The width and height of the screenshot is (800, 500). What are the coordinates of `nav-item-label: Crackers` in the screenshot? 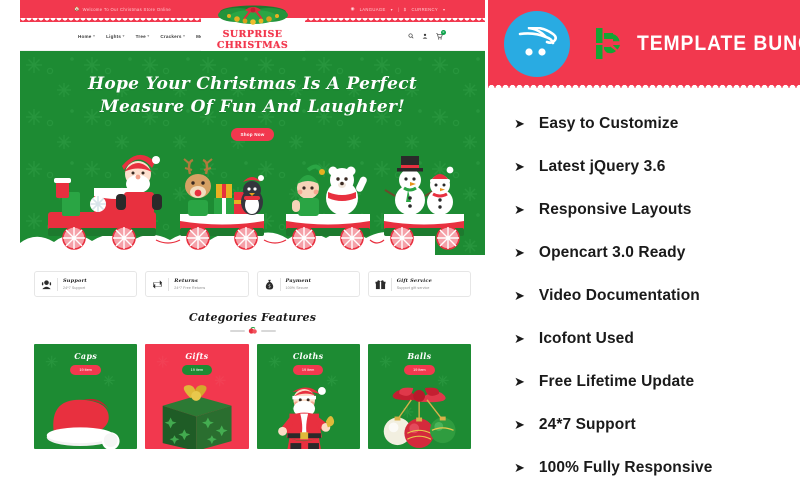 It's located at (171, 36).